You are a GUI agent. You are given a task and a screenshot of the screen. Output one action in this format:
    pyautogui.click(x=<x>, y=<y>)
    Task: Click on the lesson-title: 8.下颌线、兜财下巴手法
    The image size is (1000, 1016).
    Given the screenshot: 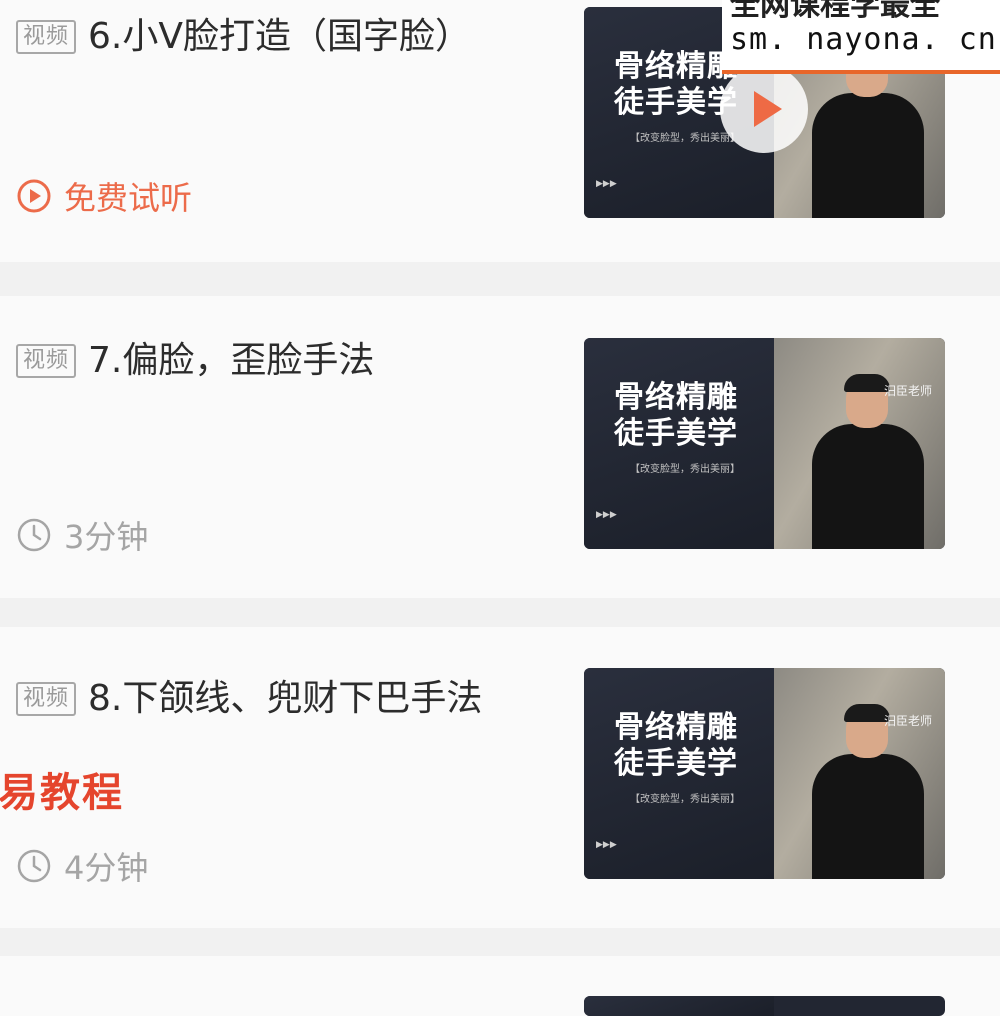 What is the action you would take?
    pyautogui.click(x=285, y=698)
    